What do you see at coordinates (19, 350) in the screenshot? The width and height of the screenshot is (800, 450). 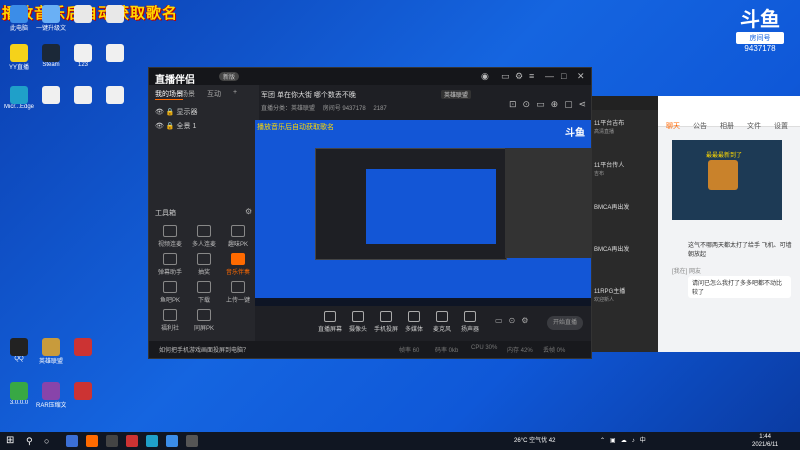 I see `desktop-icon: QQ` at bounding box center [19, 350].